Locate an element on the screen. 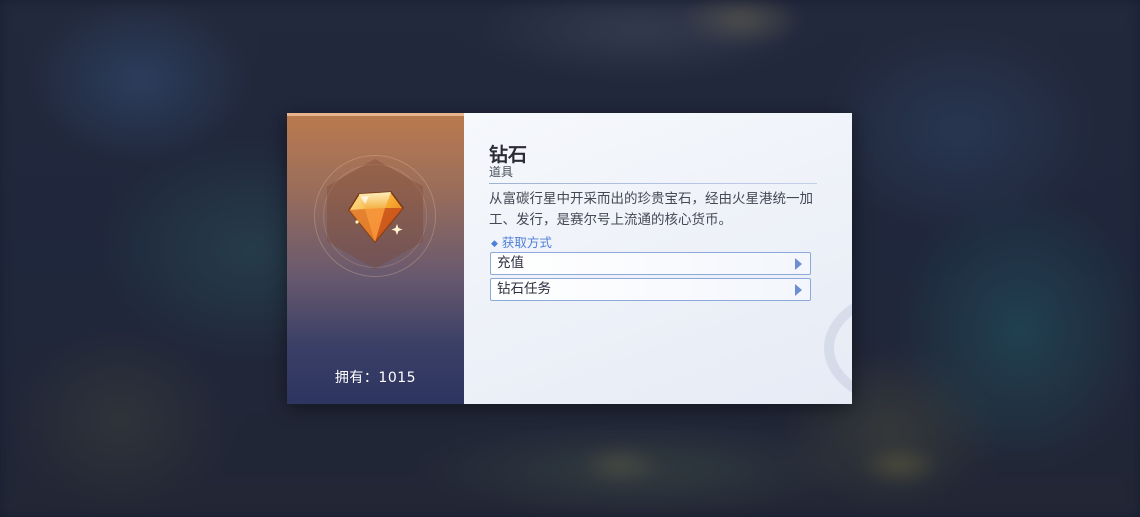  owned-count-label: 拥有：1015 is located at coordinates (375, 378).